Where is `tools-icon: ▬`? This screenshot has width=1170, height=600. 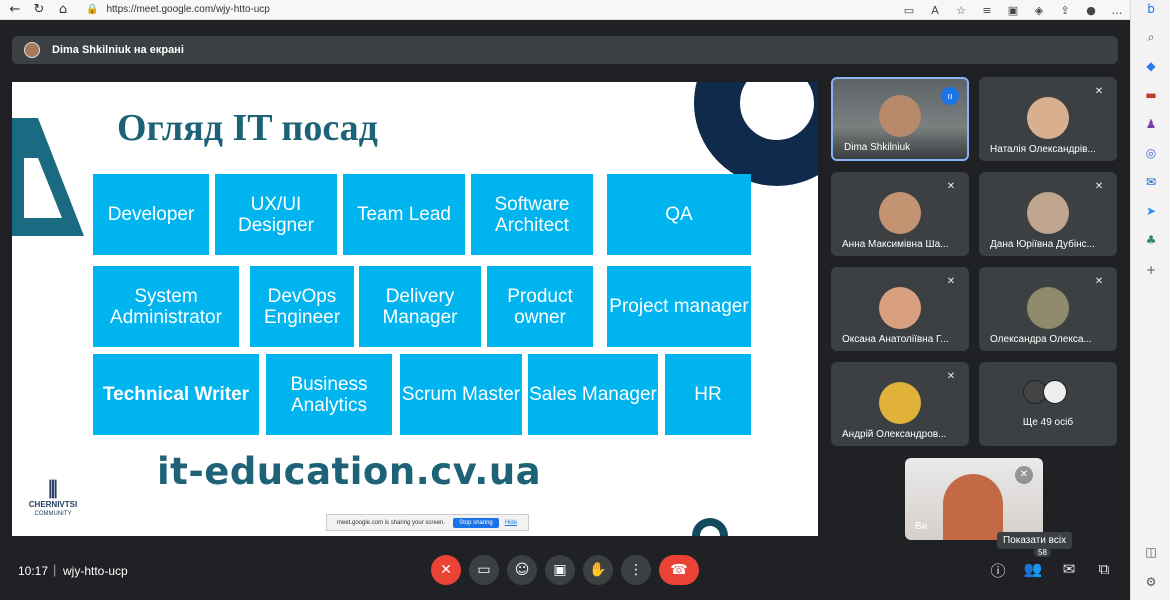 tools-icon: ▬ is located at coordinates (1151, 97).